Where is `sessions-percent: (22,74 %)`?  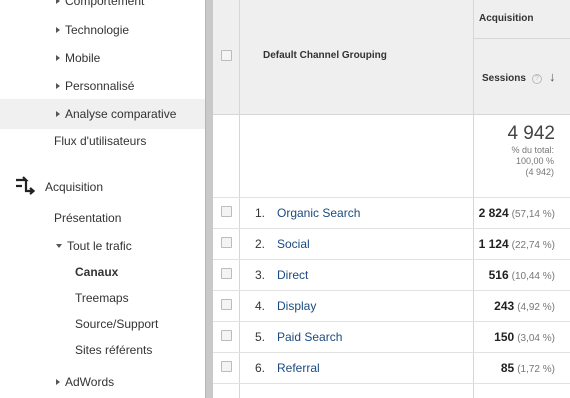 sessions-percent: (22,74 %) is located at coordinates (533, 245).